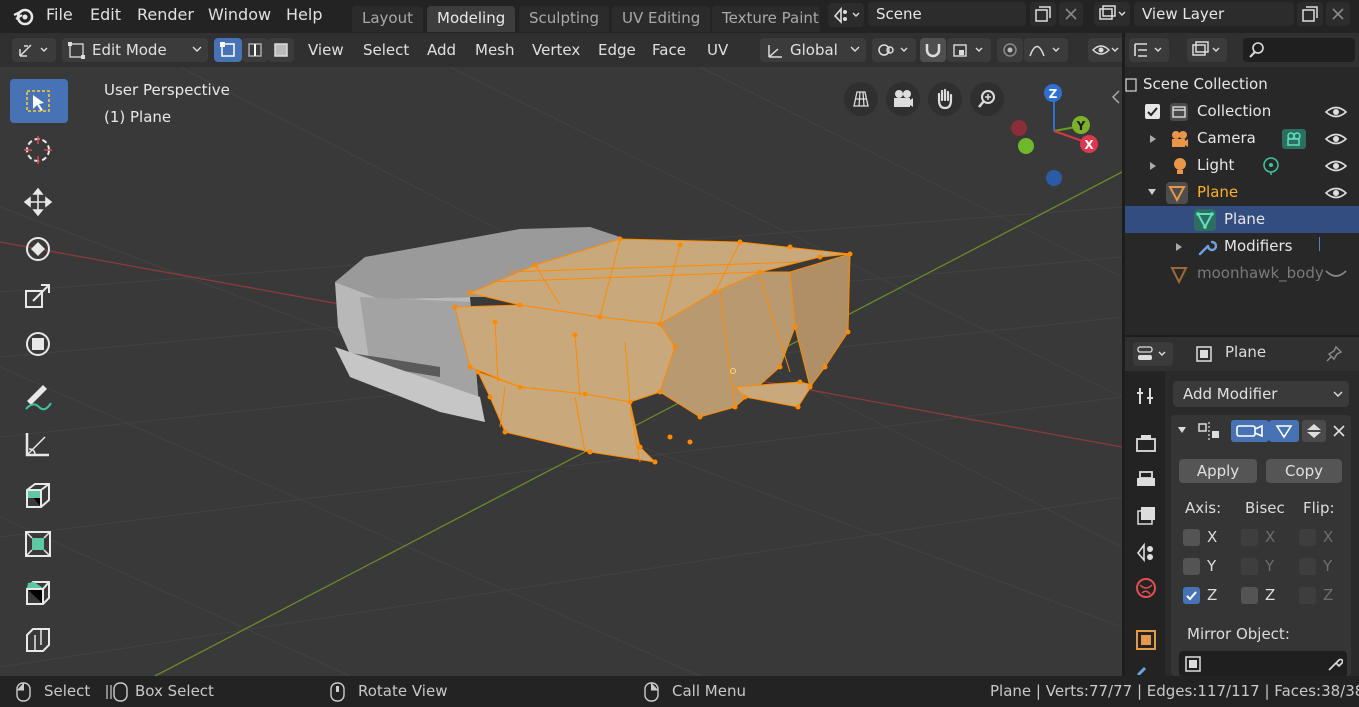 The image size is (1359, 707). What do you see at coordinates (39, 248) in the screenshot?
I see `rotate-tool` at bounding box center [39, 248].